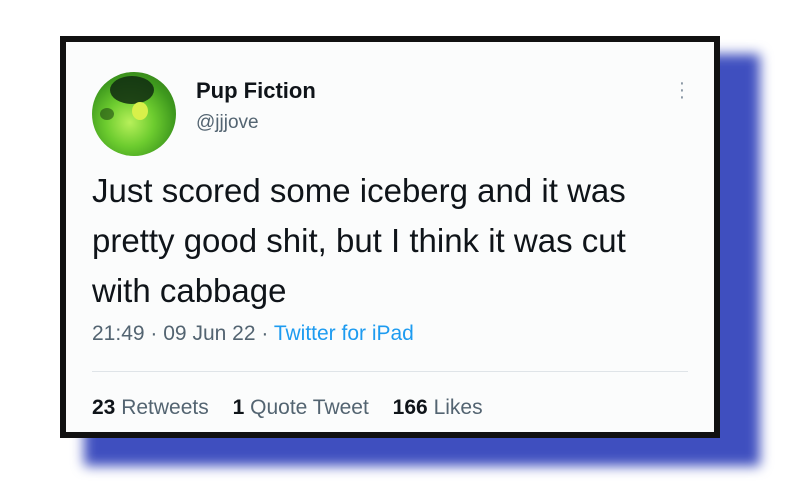  I want to click on tweet-meta: 21:49 · 09 Jun 22 · Twitter for iPad, so click(253, 334).